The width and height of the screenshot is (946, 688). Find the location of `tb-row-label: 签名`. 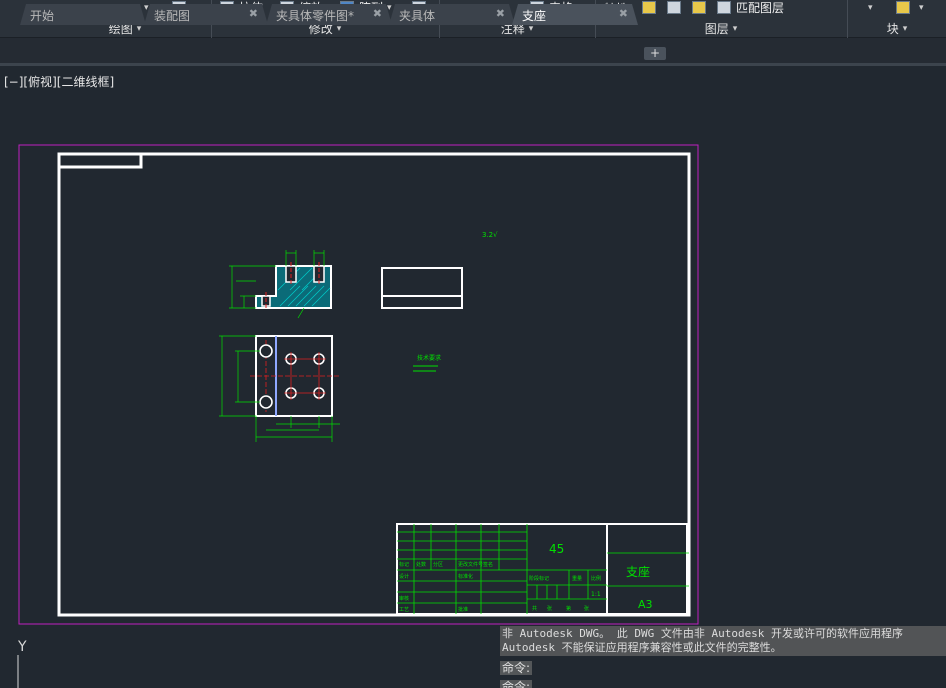

tb-row-label: 签名 is located at coordinates (488, 564).